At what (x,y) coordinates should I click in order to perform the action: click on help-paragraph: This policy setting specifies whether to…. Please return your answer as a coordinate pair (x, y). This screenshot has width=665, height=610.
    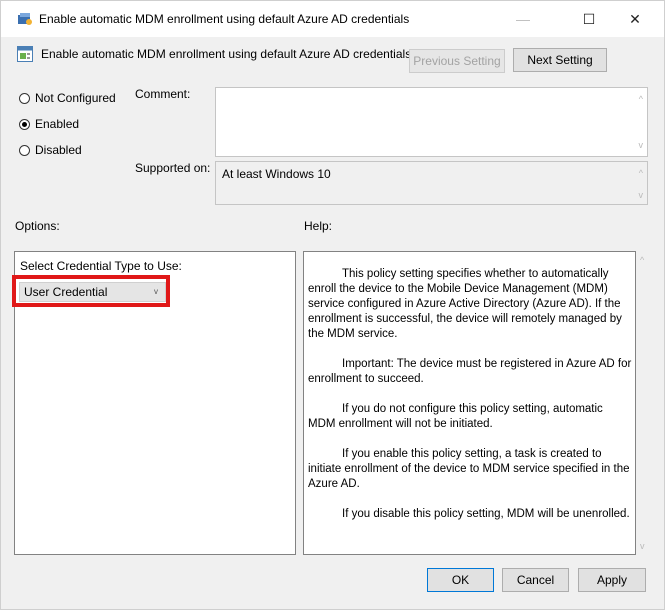
    Looking at the image, I should click on (465, 304).